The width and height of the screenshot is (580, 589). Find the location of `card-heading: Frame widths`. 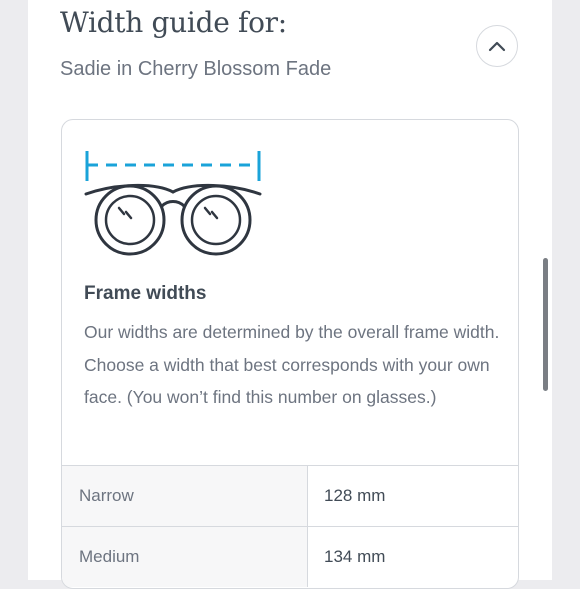

card-heading: Frame widths is located at coordinates (145, 293).